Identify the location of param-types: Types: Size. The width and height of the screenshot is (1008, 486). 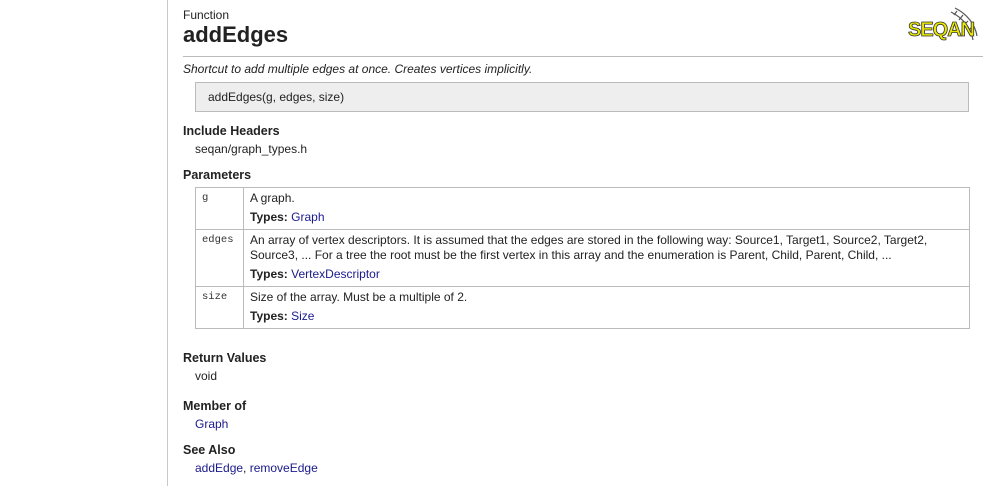
(606, 316).